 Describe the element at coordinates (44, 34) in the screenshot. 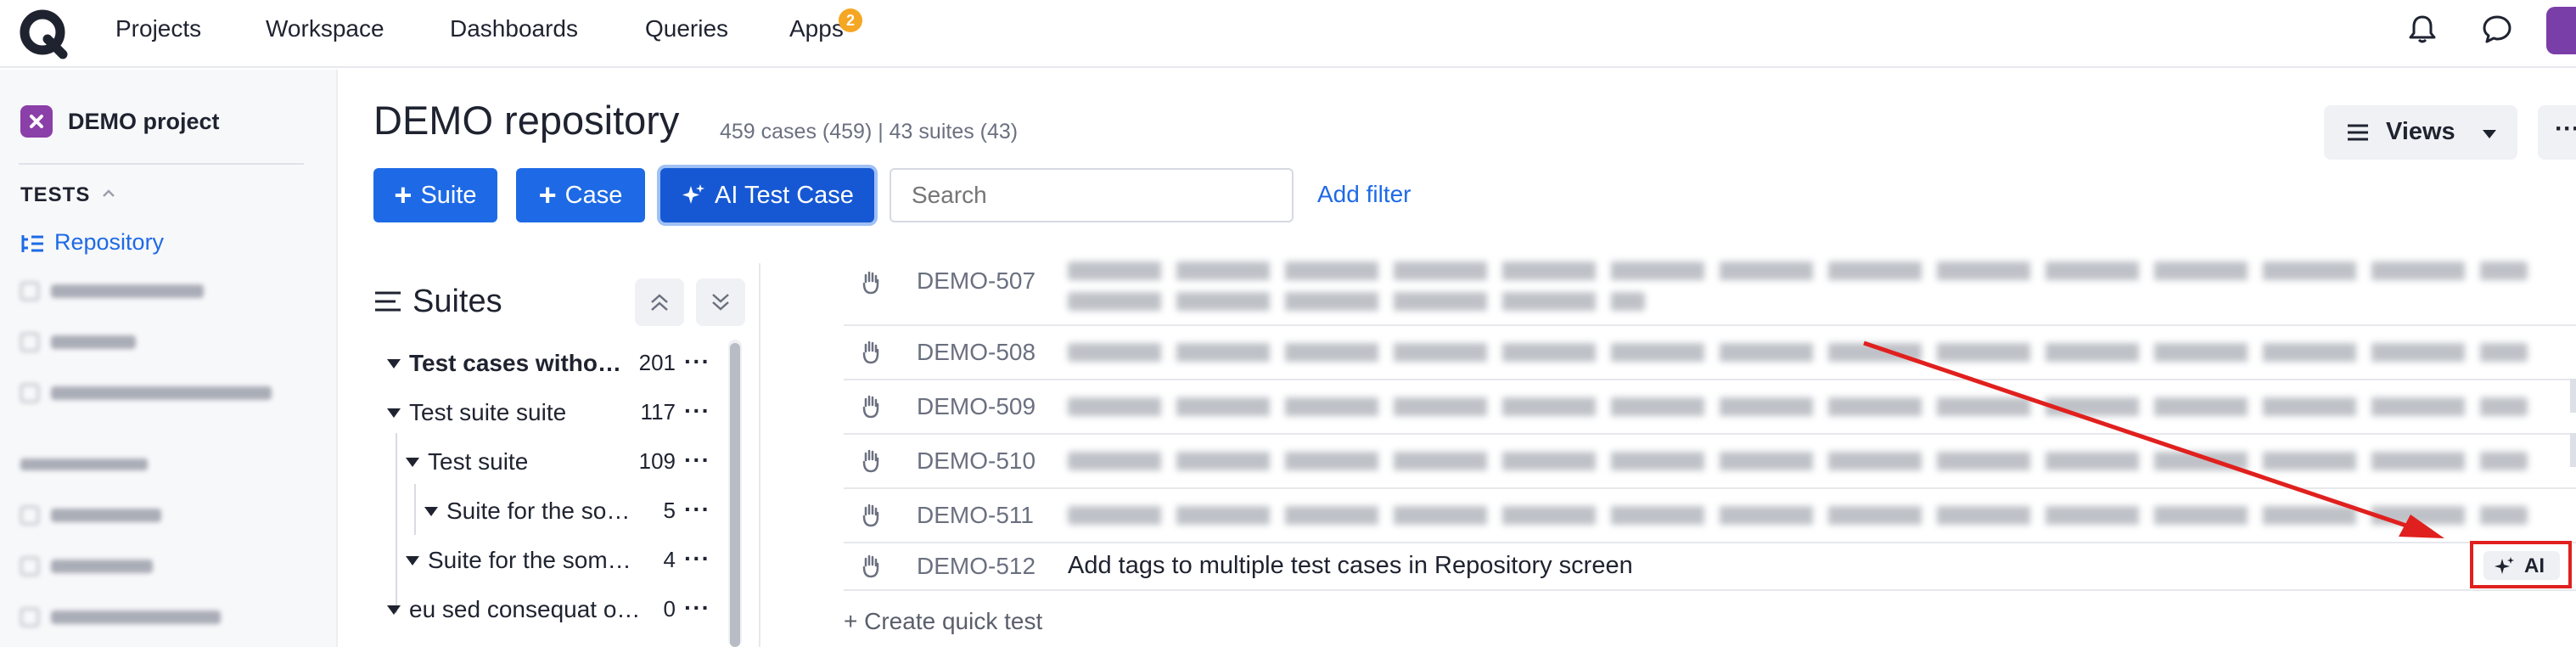

I see `app-logo-icon` at that location.